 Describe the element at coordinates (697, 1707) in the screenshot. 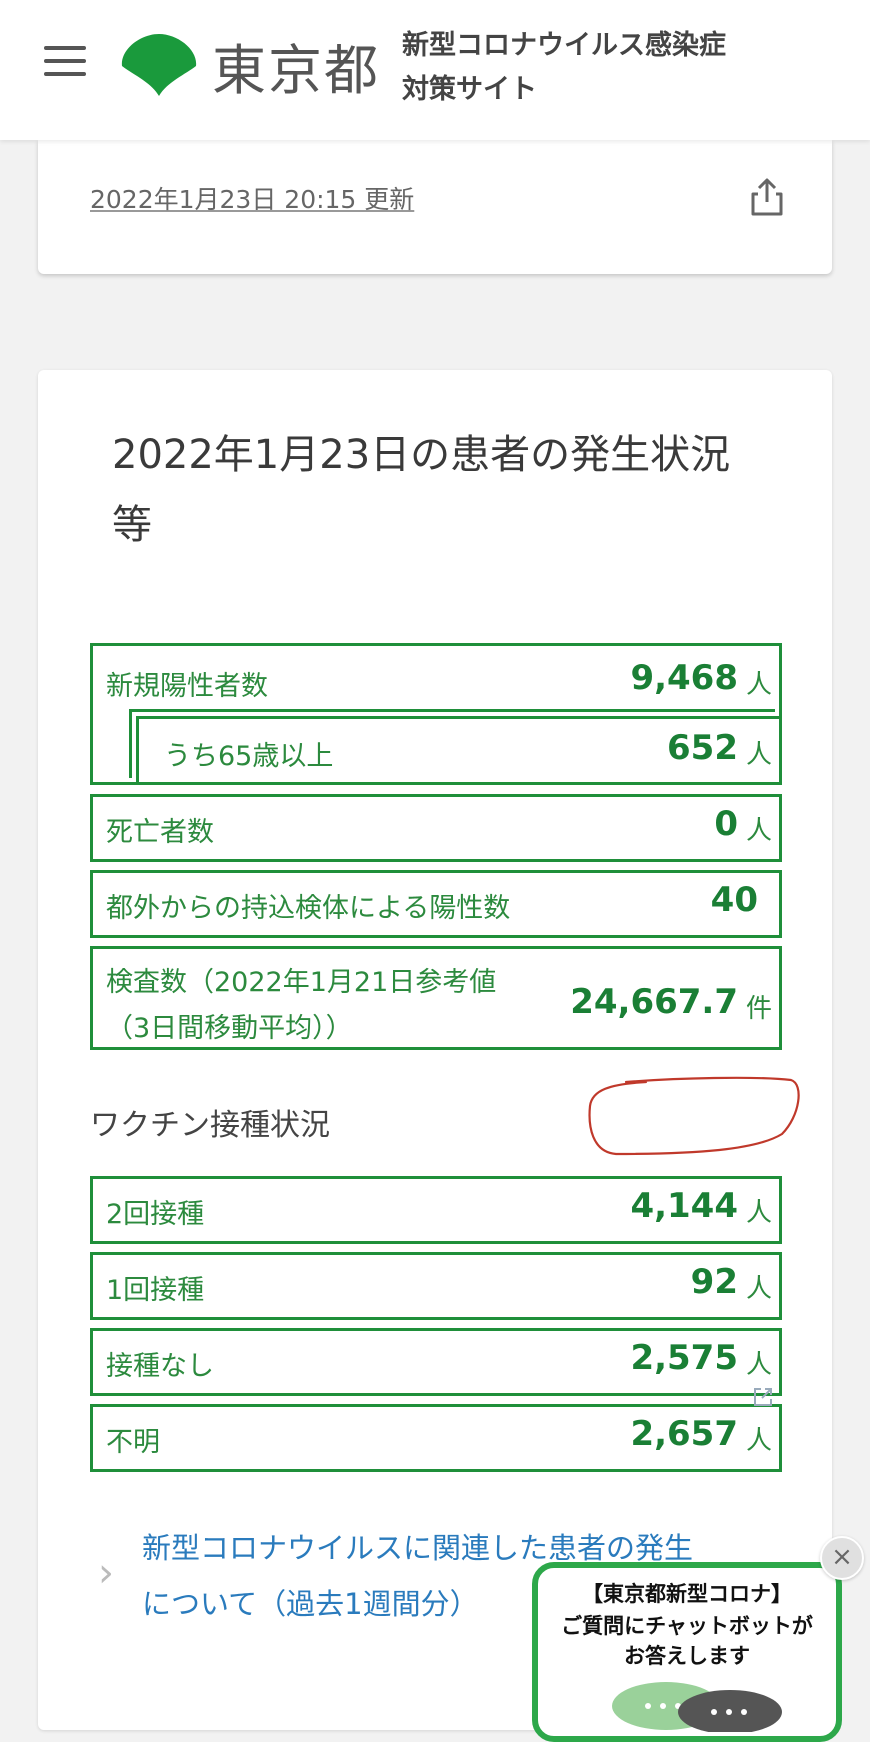

I see `chat-bubbles-icon` at that location.